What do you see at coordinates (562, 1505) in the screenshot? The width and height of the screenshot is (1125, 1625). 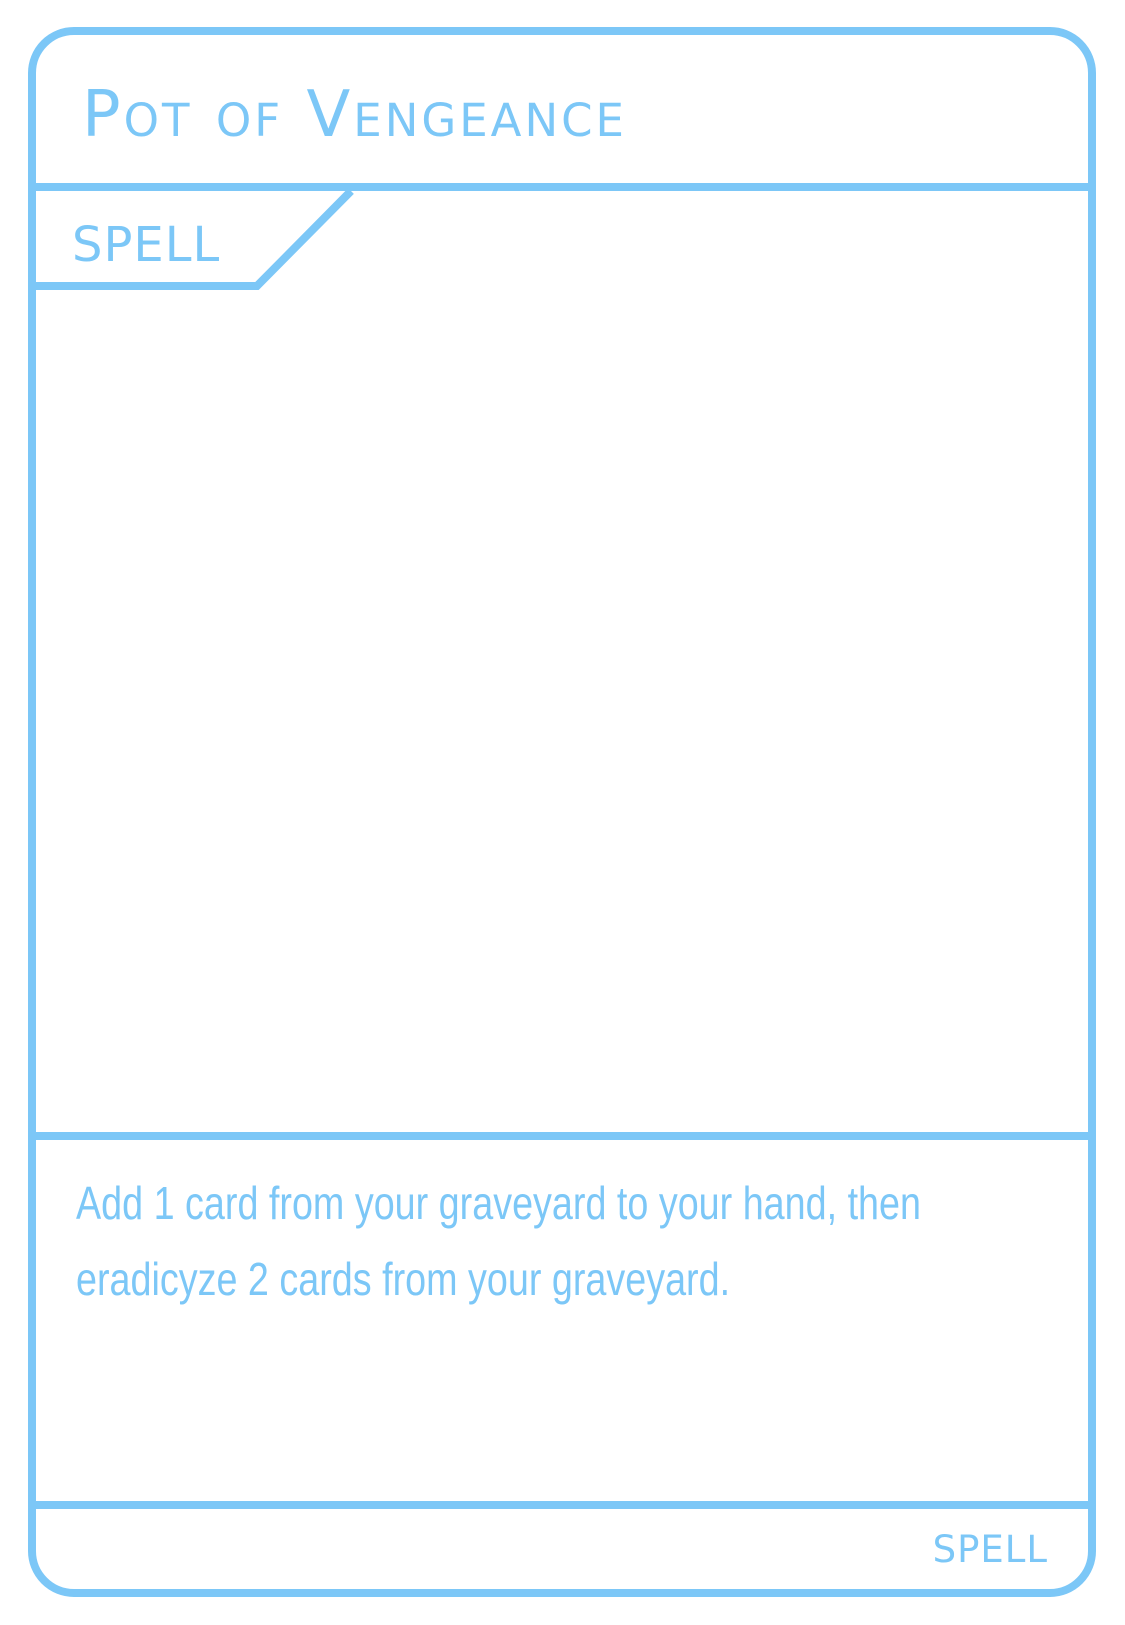 I see `footer-divider` at bounding box center [562, 1505].